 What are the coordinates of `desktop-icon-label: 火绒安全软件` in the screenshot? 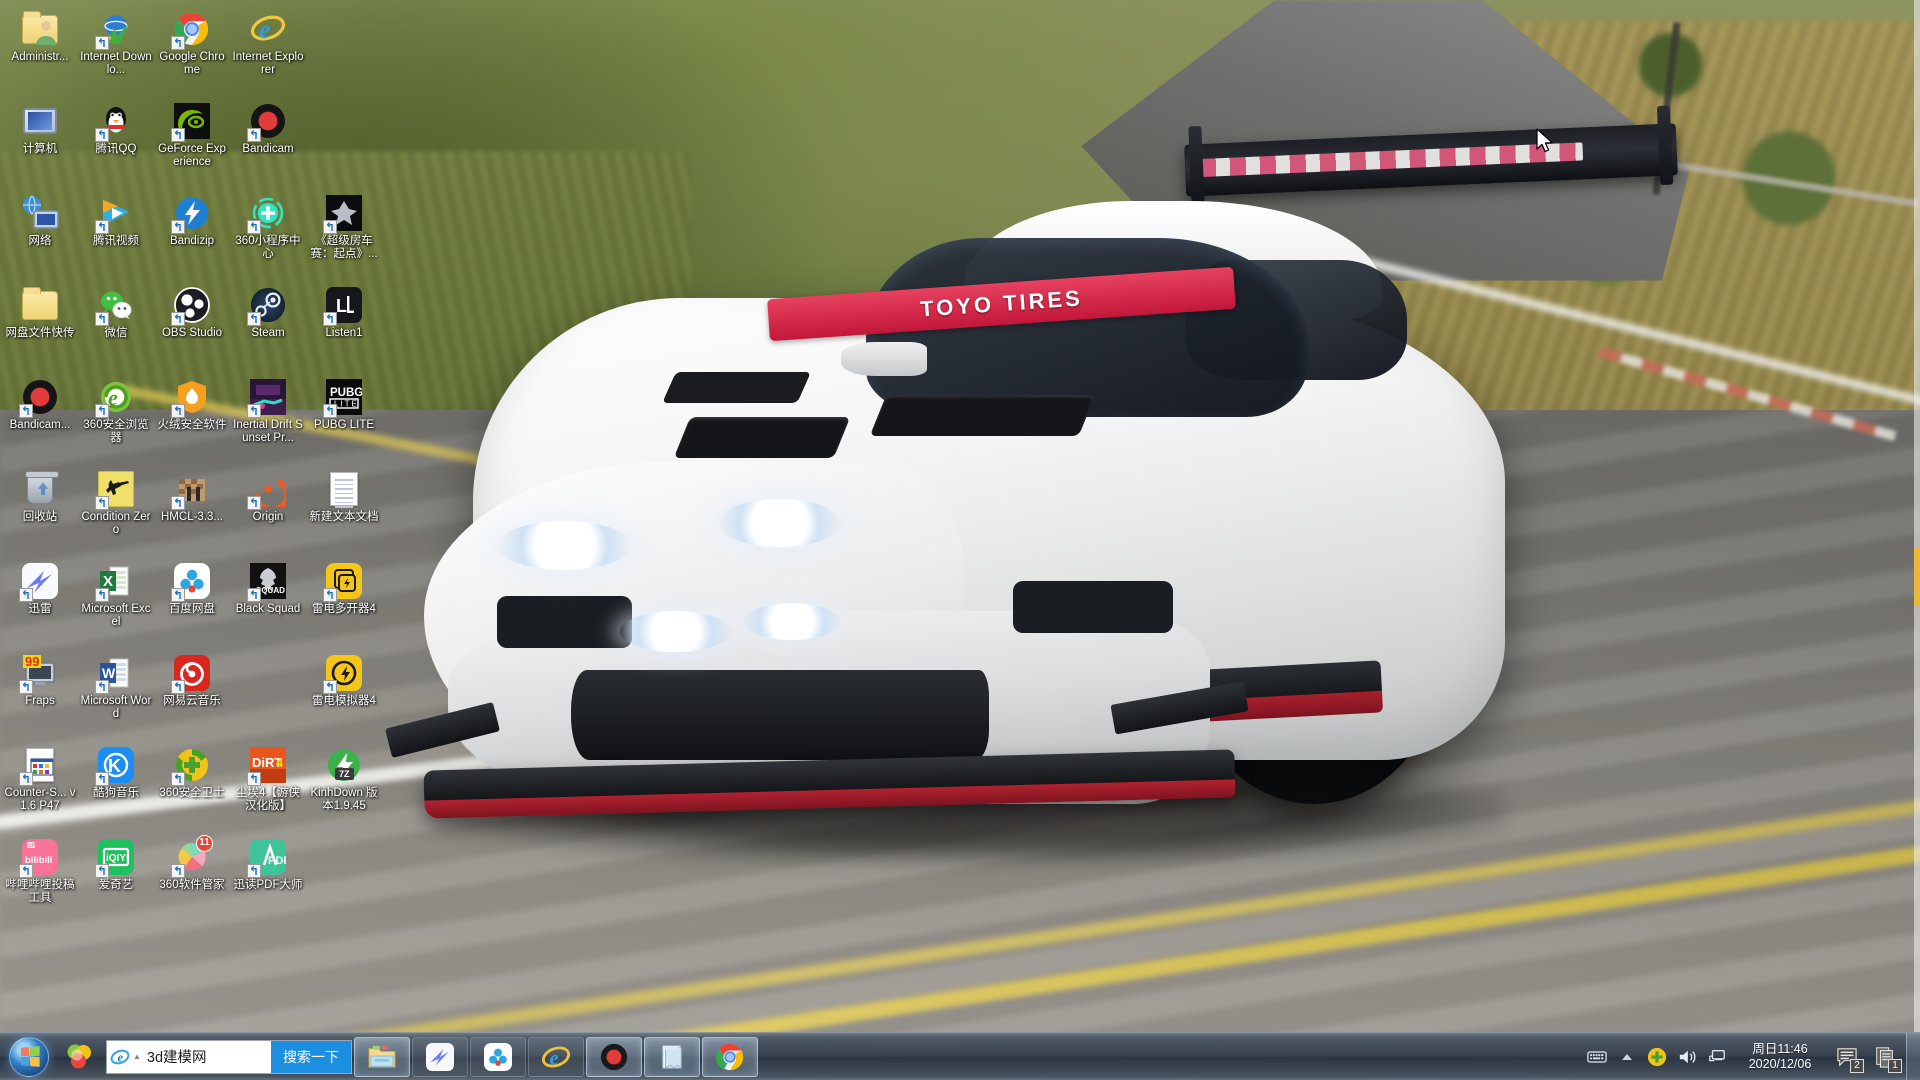 It's located at (192, 425).